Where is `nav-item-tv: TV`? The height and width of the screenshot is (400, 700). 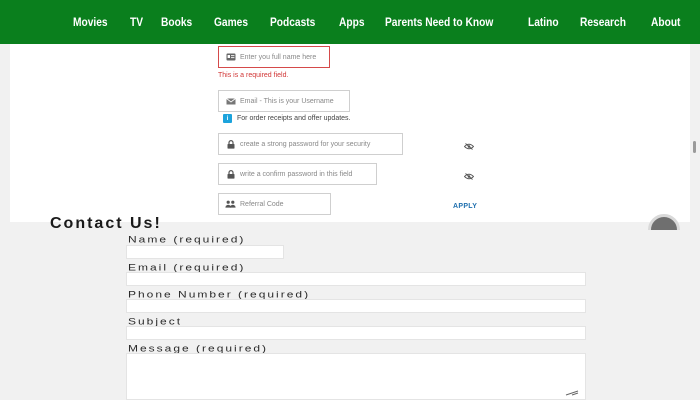
nav-item-tv: TV is located at coordinates (136, 22).